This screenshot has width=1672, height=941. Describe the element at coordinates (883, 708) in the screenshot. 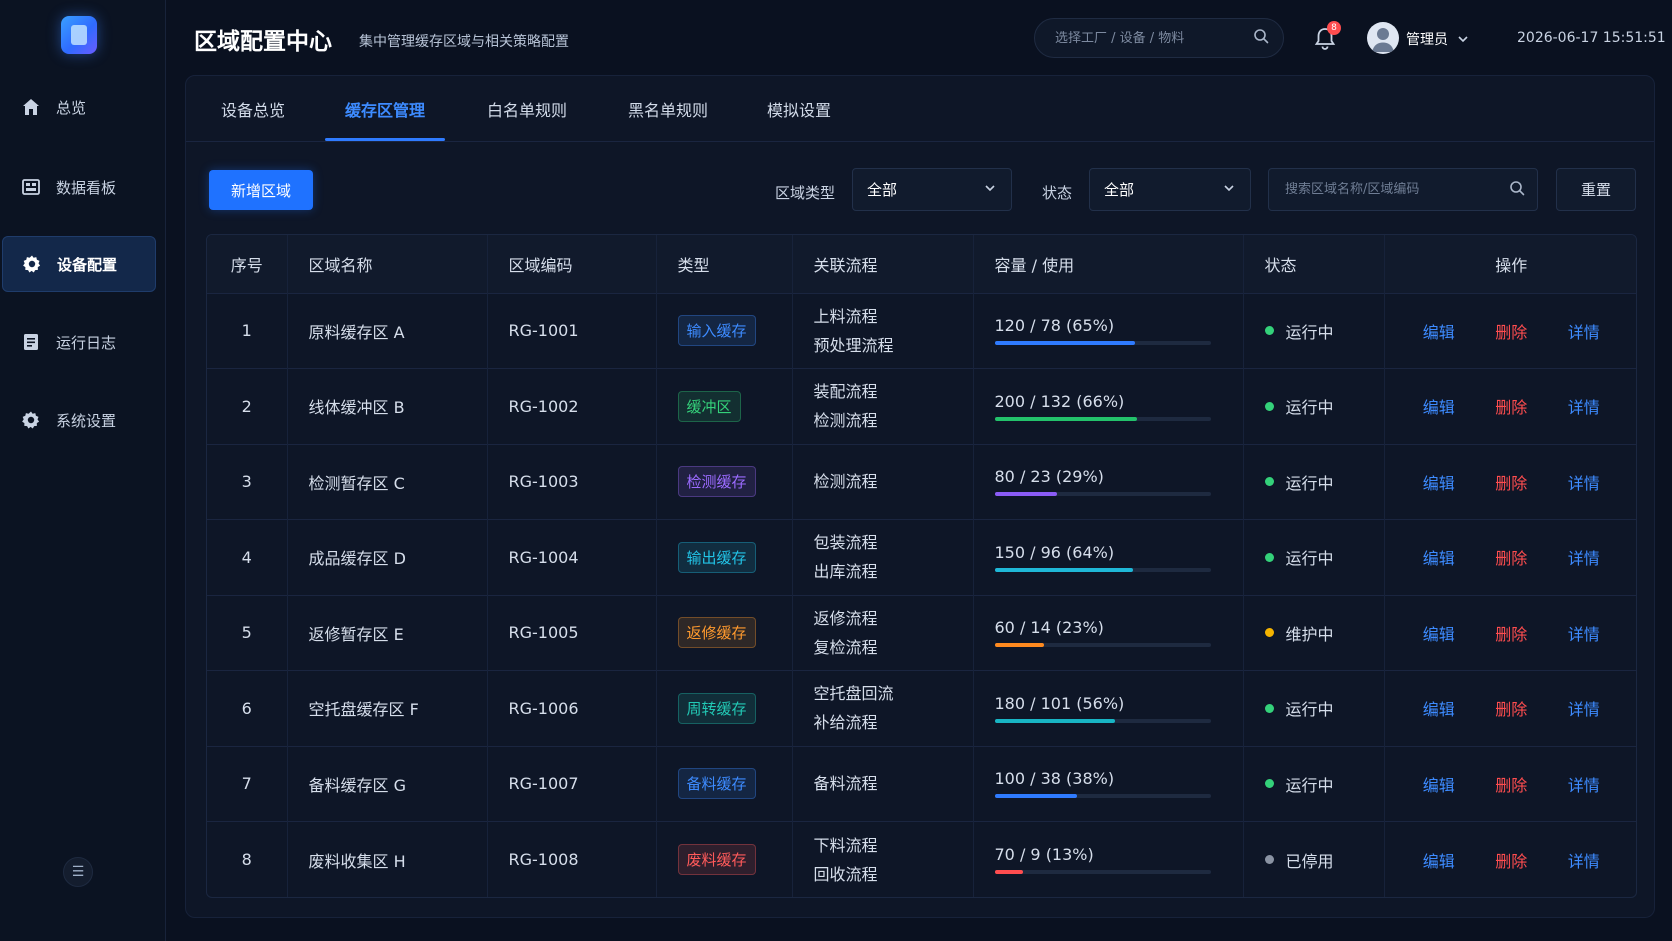

I see `flow-list: 空托盘回流 补给流程` at that location.